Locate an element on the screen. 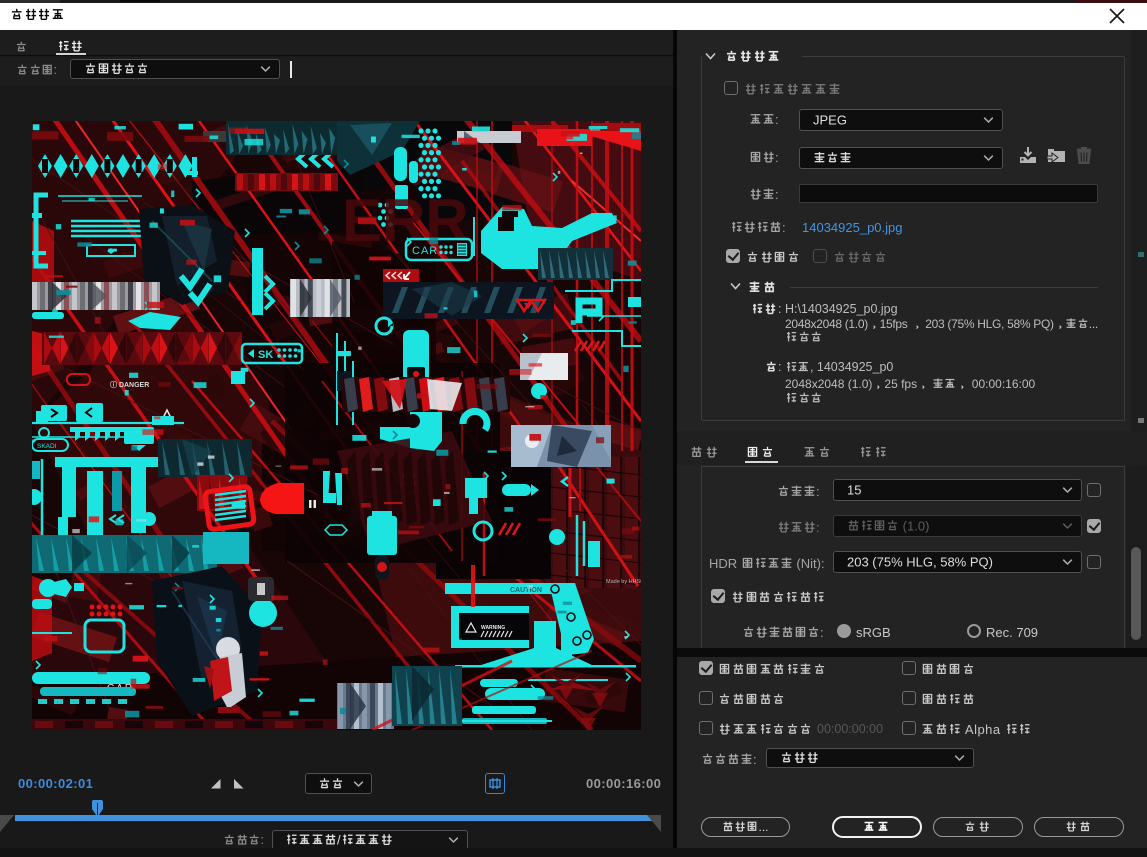  svg-text: Made by HHS60 is located at coordinates (623, 582).